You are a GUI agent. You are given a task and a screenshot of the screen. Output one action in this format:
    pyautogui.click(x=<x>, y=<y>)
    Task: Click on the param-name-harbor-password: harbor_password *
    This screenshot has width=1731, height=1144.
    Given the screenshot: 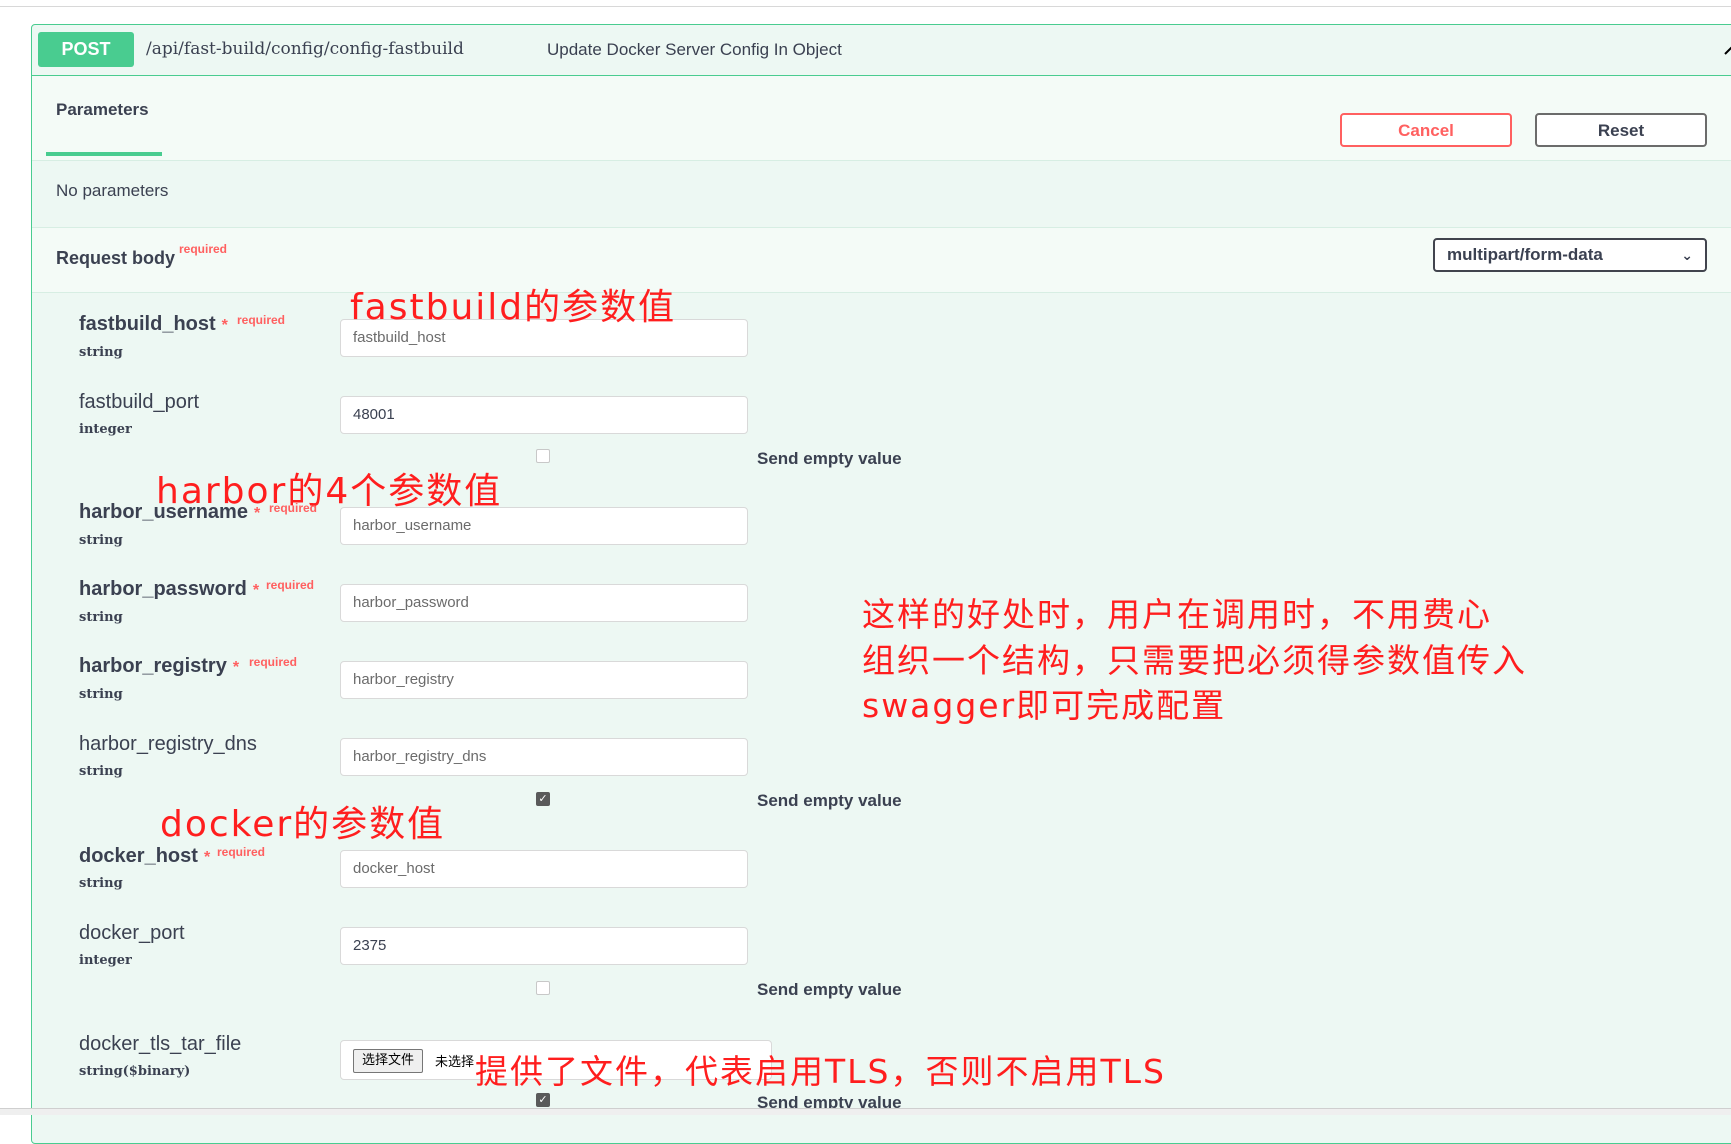 What is the action you would take?
    pyautogui.click(x=169, y=589)
    